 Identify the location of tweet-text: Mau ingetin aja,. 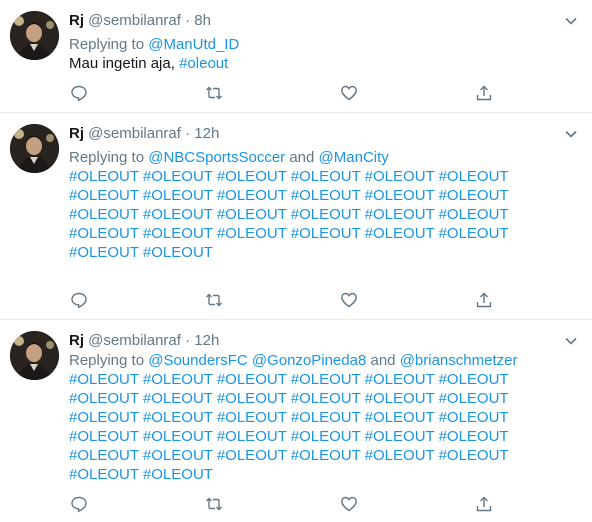
(122, 63).